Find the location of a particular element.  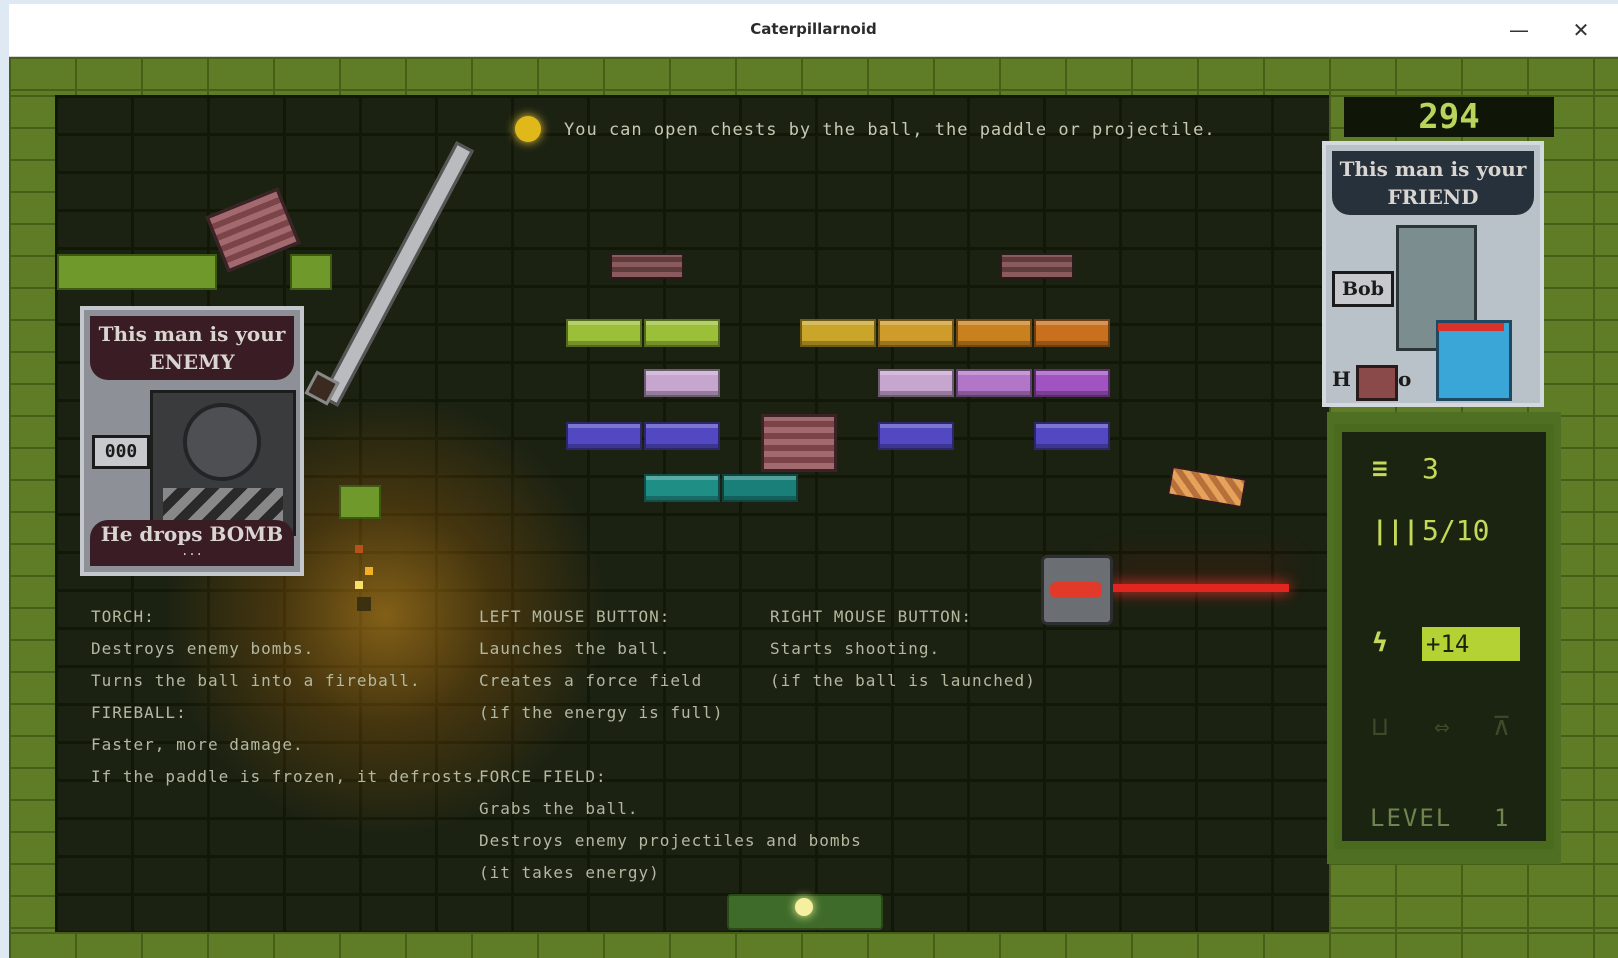

suitcase-icon is located at coordinates (1377, 383).